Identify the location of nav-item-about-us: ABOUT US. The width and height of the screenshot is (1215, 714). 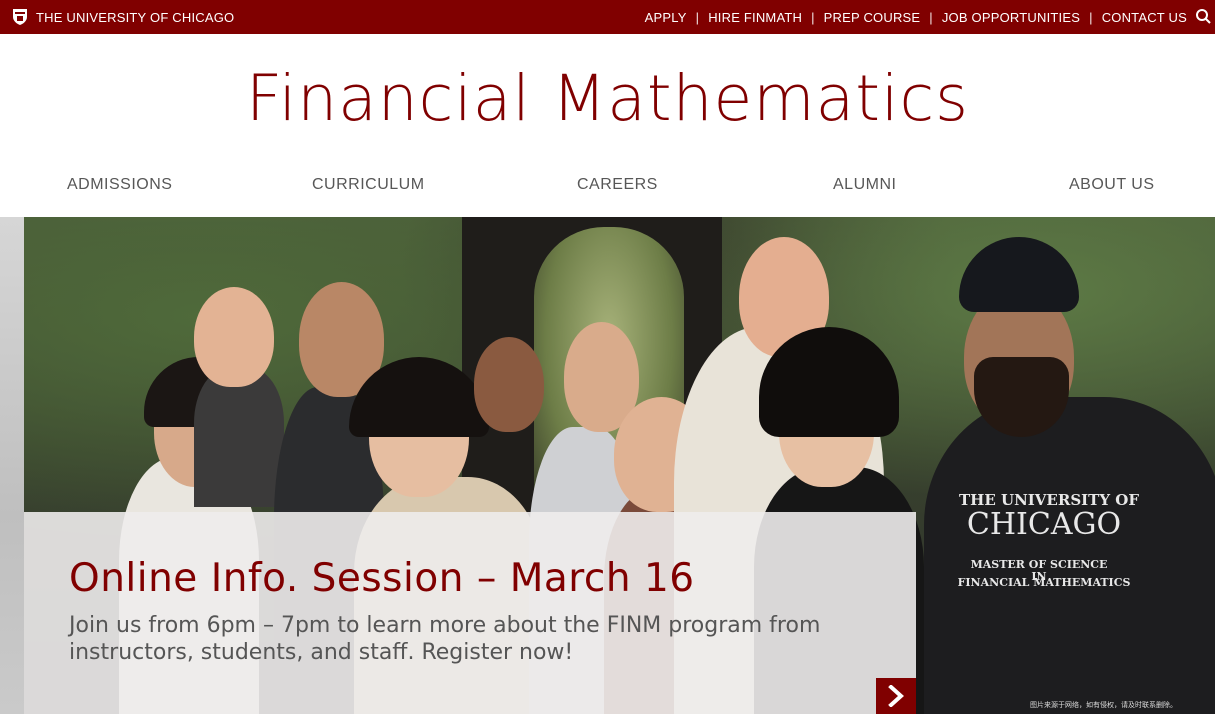
(1112, 185).